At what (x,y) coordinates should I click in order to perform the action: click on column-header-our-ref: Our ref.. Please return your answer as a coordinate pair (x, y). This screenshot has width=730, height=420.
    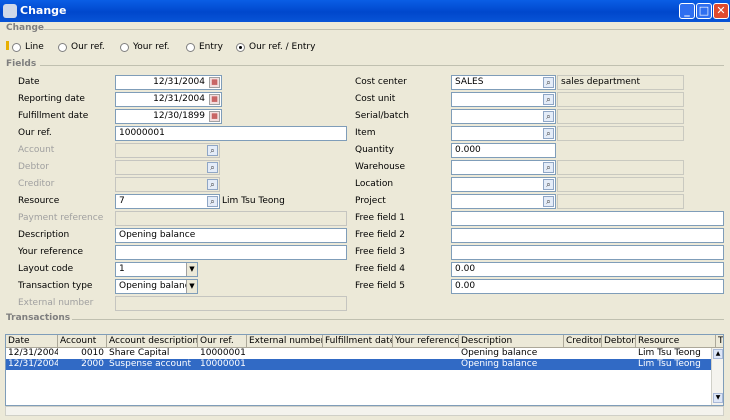
    Looking at the image, I should click on (222, 341).